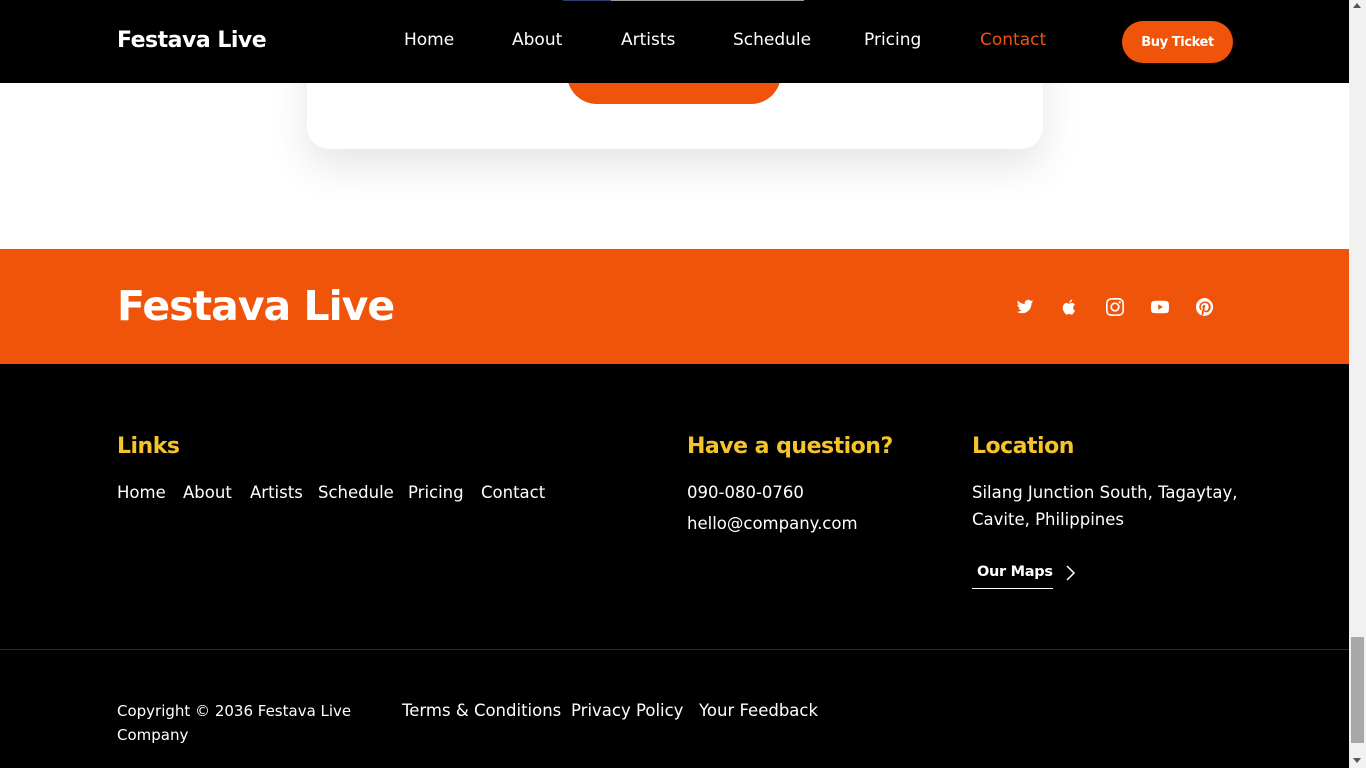  Describe the element at coordinates (1357, 5) in the screenshot. I see `scroll-up-arrow-icon` at that location.